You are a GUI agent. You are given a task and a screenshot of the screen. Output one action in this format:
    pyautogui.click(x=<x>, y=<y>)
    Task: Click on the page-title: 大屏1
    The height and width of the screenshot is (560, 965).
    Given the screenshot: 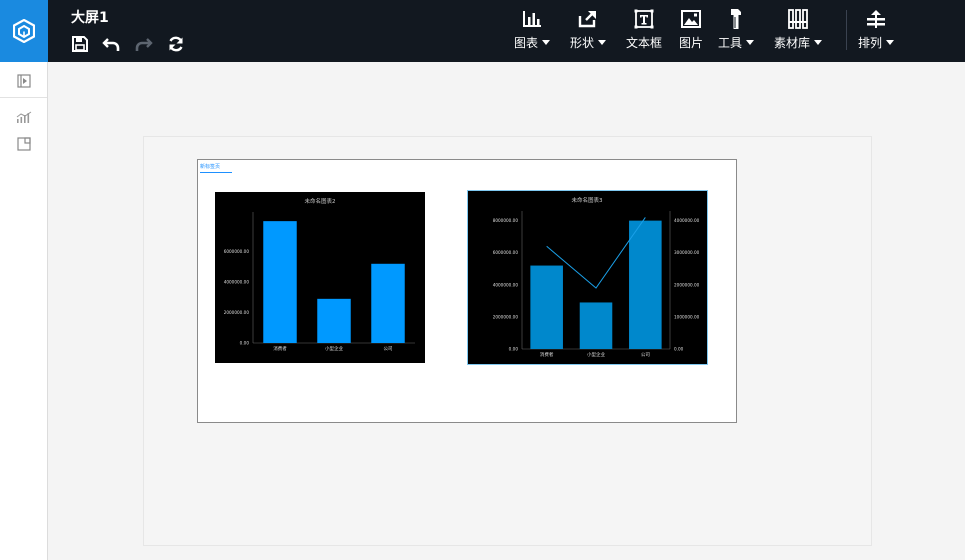 What is the action you would take?
    pyautogui.click(x=90, y=18)
    